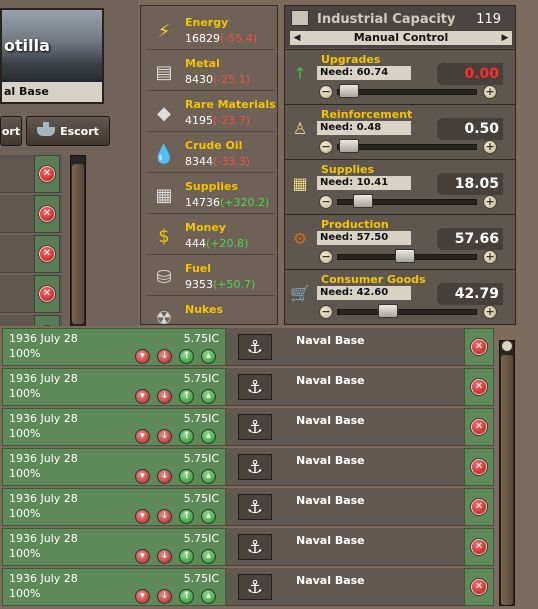  I want to click on close-icon: ✕, so click(47, 214).